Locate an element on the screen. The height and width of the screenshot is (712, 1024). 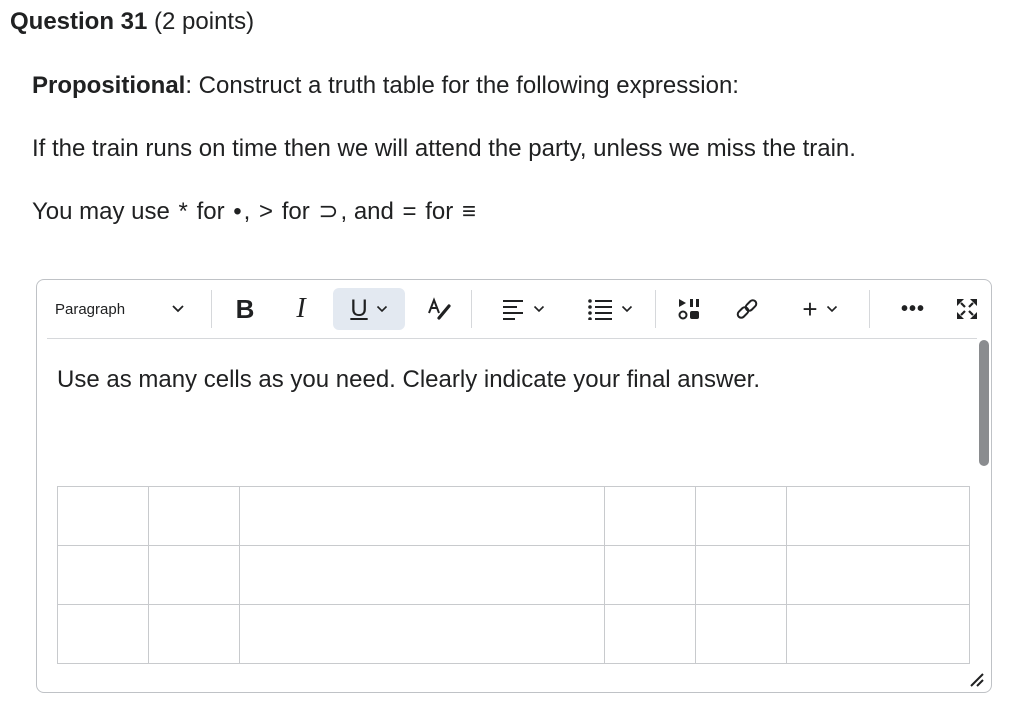
more-actions-button: ••• is located at coordinates (913, 309).